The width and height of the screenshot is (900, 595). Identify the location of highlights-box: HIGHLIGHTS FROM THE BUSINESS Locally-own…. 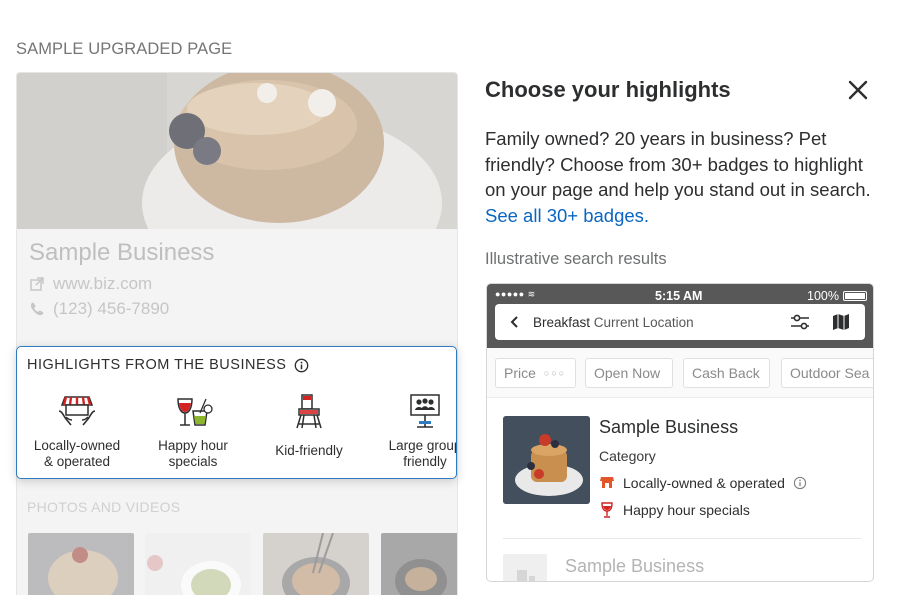
(236, 412).